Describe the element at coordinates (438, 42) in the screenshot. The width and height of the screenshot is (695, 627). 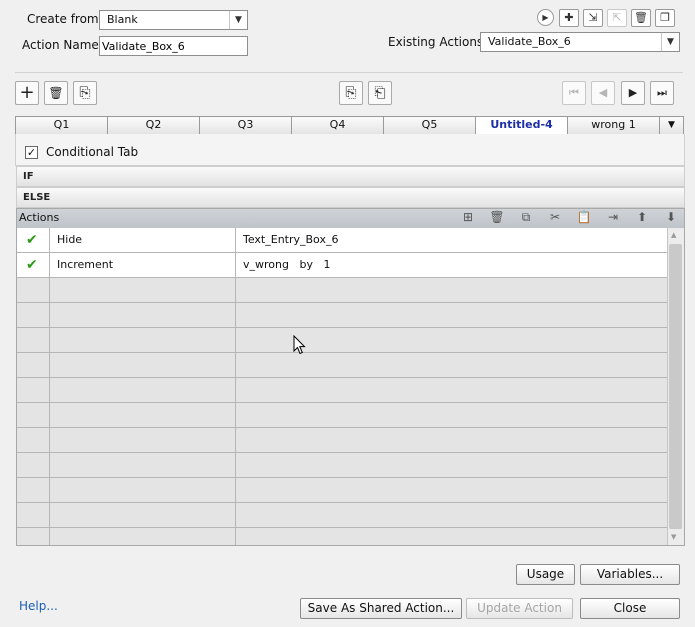
I see `existing-actions-label: Existing Actions:` at that location.